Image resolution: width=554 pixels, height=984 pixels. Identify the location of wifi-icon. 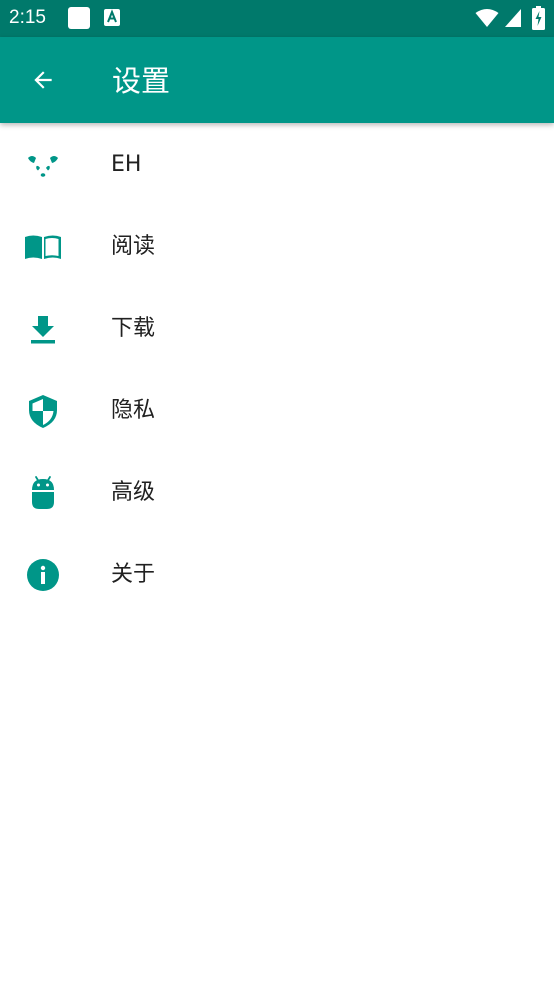
(487, 20).